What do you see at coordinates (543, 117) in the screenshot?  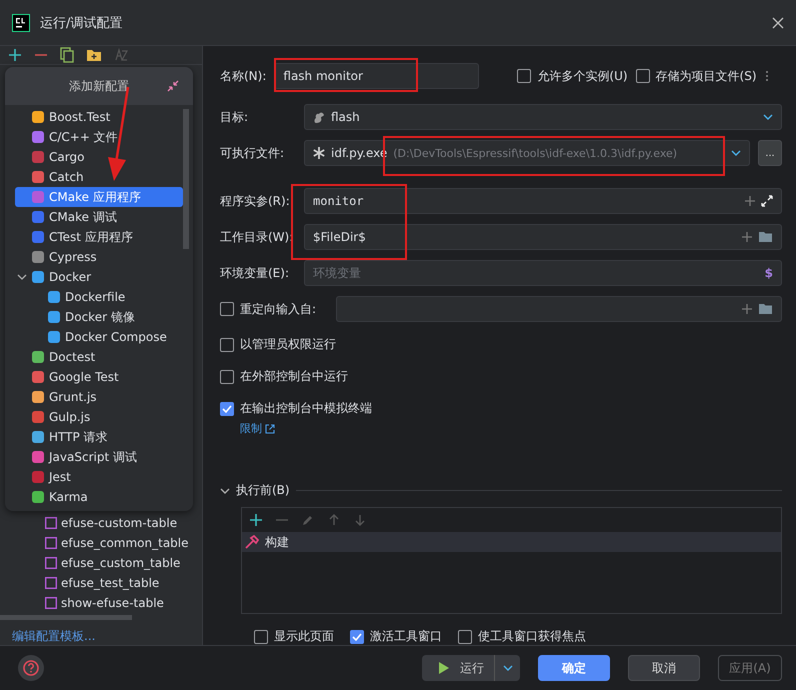 I see `target-dropdown: flash` at bounding box center [543, 117].